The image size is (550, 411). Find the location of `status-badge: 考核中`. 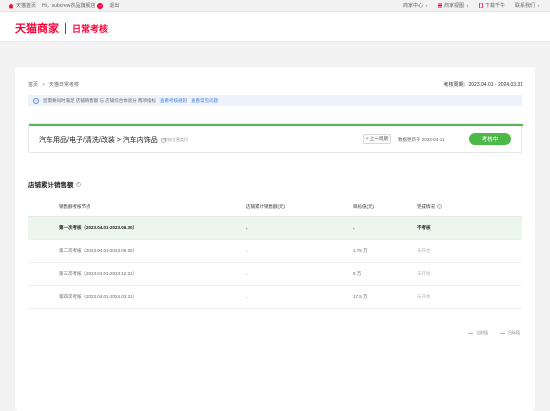

status-badge: 考核中 is located at coordinates (490, 139).